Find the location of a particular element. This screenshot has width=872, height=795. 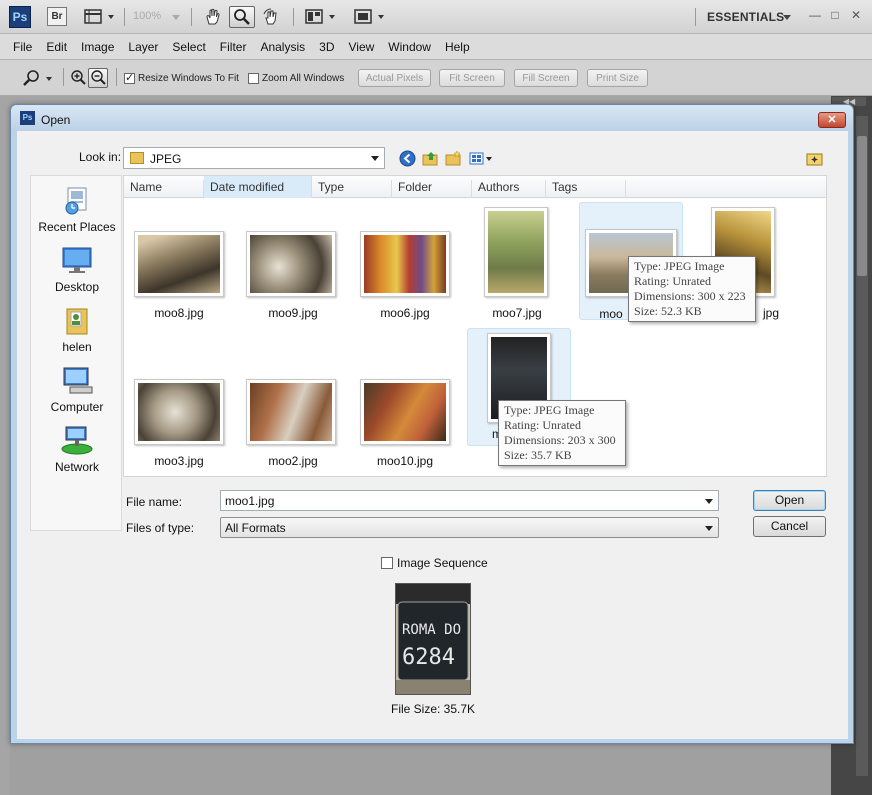

column-name: Name is located at coordinates (164, 189).